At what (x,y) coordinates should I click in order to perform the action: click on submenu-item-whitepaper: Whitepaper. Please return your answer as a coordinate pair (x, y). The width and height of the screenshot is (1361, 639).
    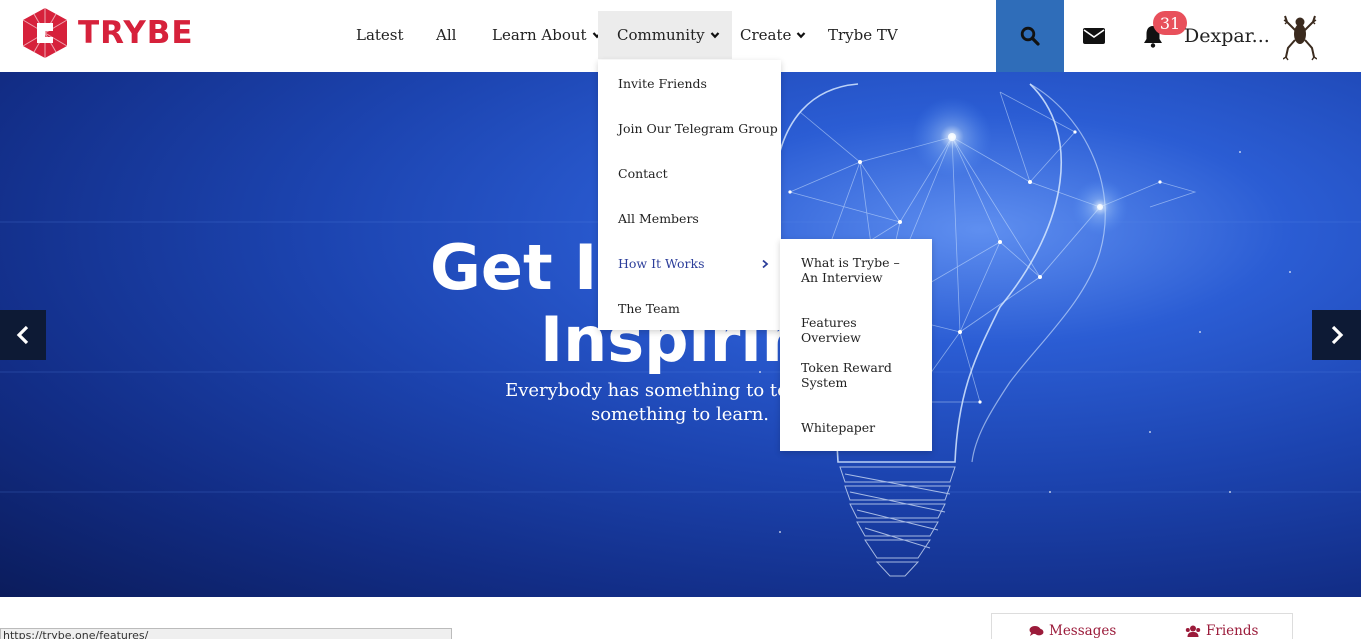
    Looking at the image, I should click on (860, 427).